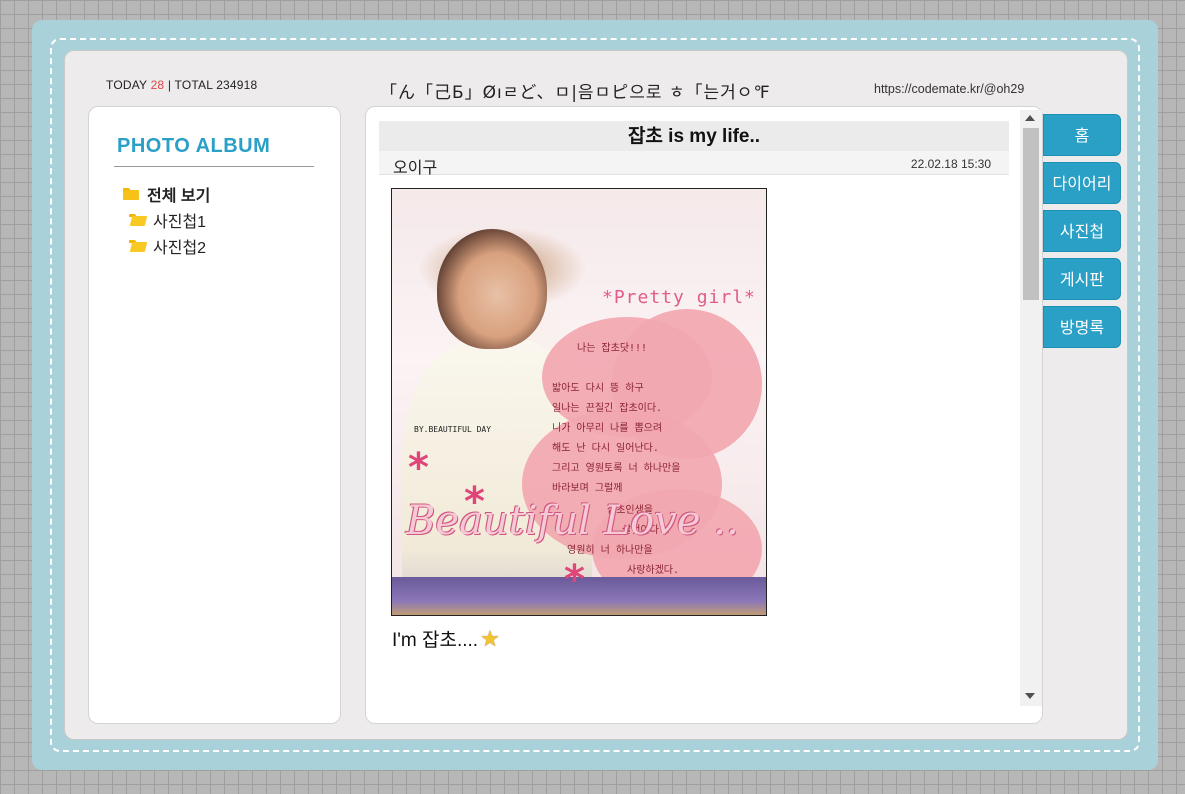 This screenshot has height=794, width=1185. What do you see at coordinates (157, 85) in the screenshot?
I see `today-count: 28` at bounding box center [157, 85].